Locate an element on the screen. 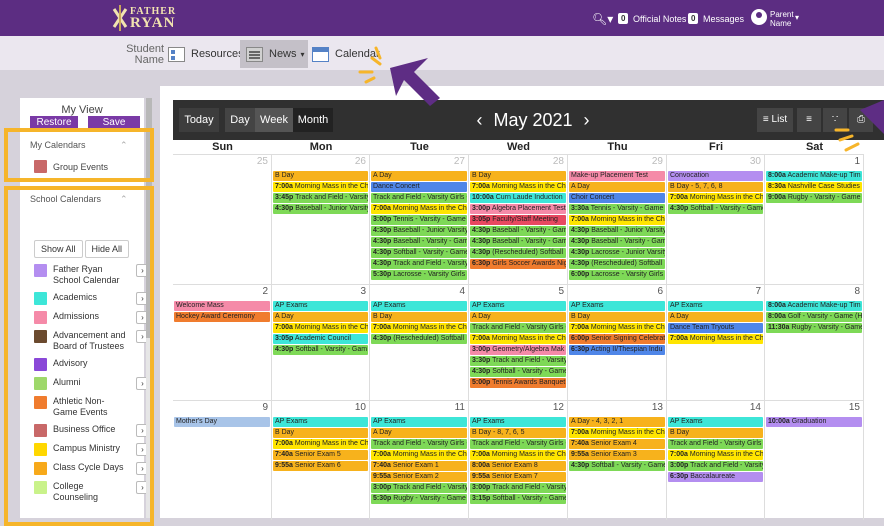 The image size is (884, 526). calendar-item: Father Ryan School Calendar › is located at coordinates (96, 275).